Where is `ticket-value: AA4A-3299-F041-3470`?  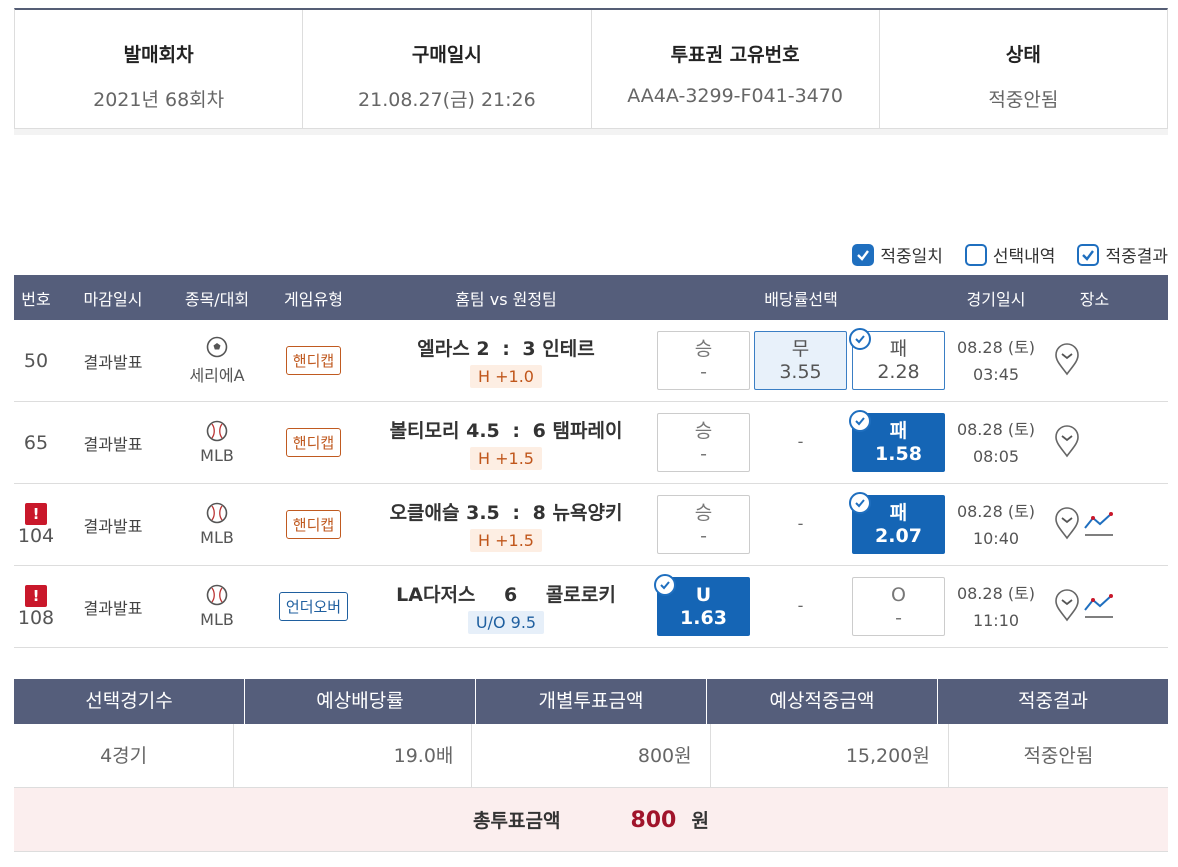 ticket-value: AA4A-3299-F041-3470 is located at coordinates (735, 96).